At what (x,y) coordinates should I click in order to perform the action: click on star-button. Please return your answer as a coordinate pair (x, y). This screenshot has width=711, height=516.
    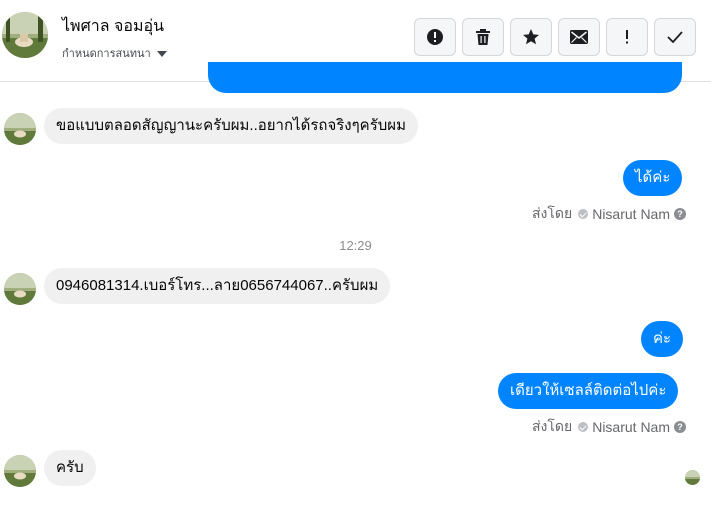
    Looking at the image, I should click on (531, 37).